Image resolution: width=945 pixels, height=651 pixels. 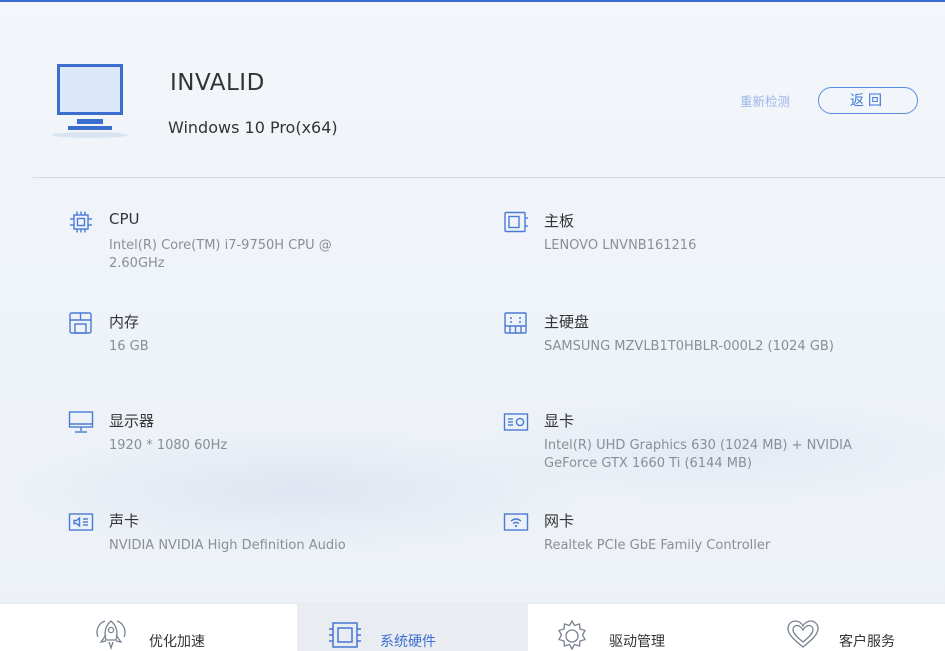 I want to click on hw-value: LENOVO LNVNB161216, so click(x=620, y=245).